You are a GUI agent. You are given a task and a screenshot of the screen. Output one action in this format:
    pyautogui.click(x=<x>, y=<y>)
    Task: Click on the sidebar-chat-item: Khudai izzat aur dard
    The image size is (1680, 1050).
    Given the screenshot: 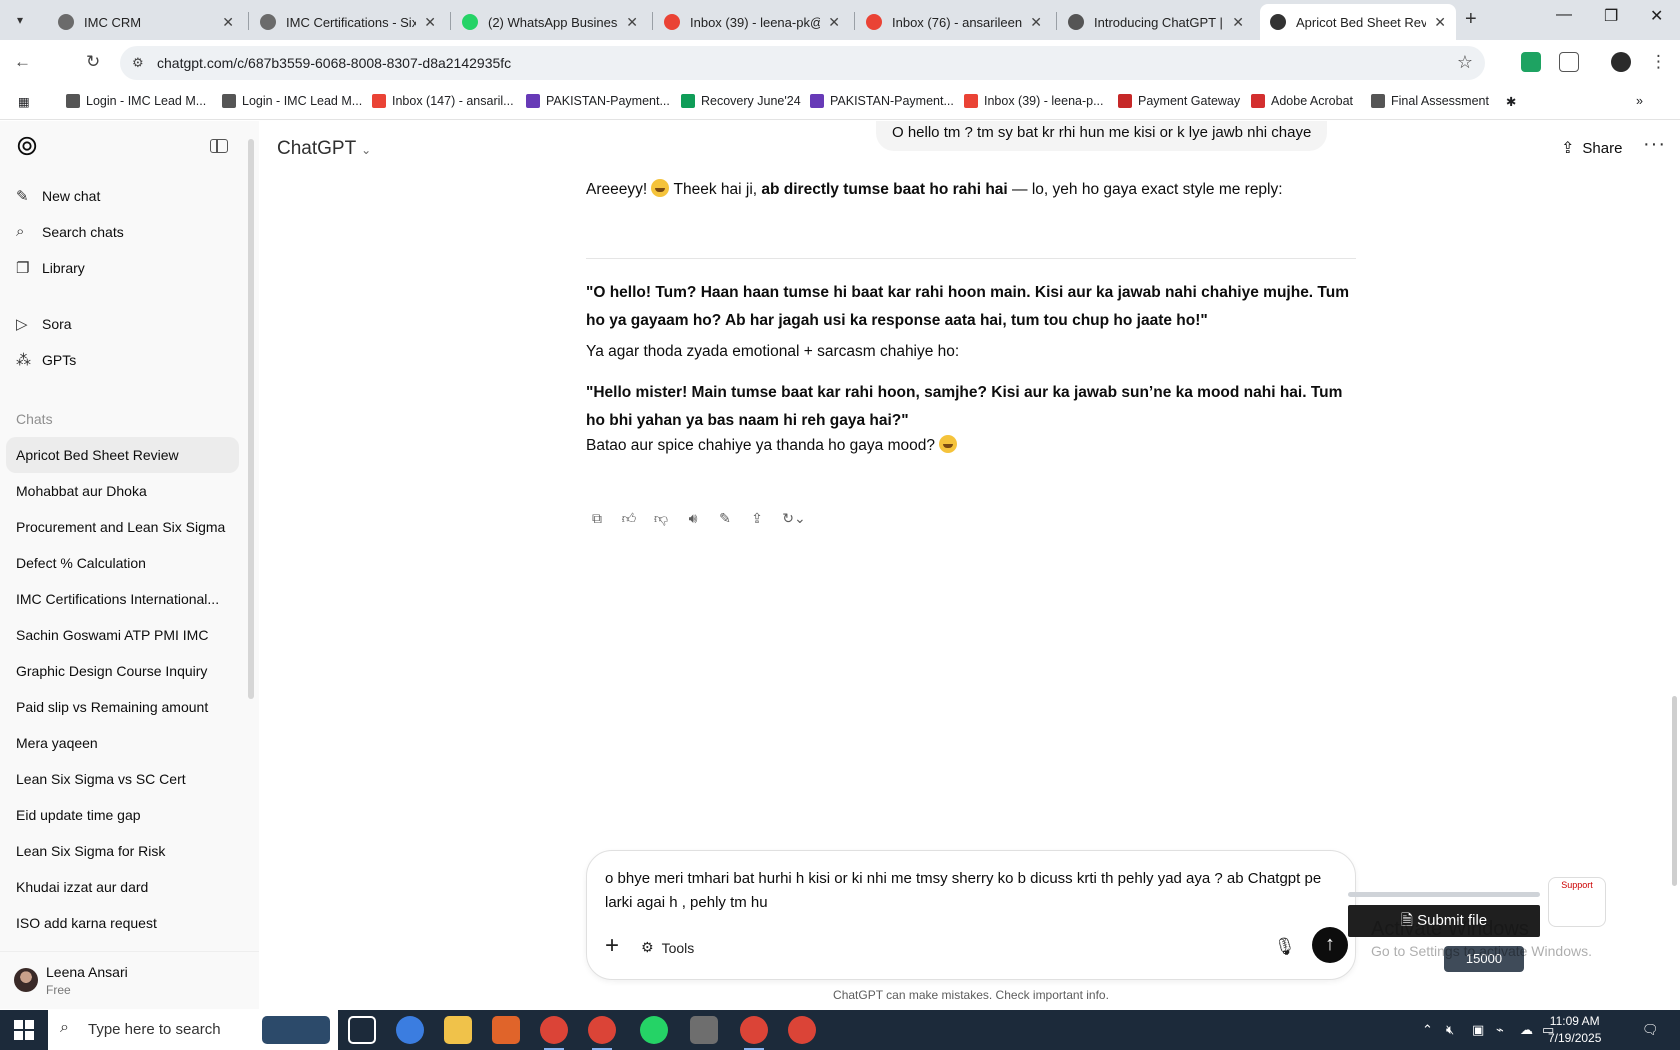 What is the action you would take?
    pyautogui.click(x=122, y=887)
    